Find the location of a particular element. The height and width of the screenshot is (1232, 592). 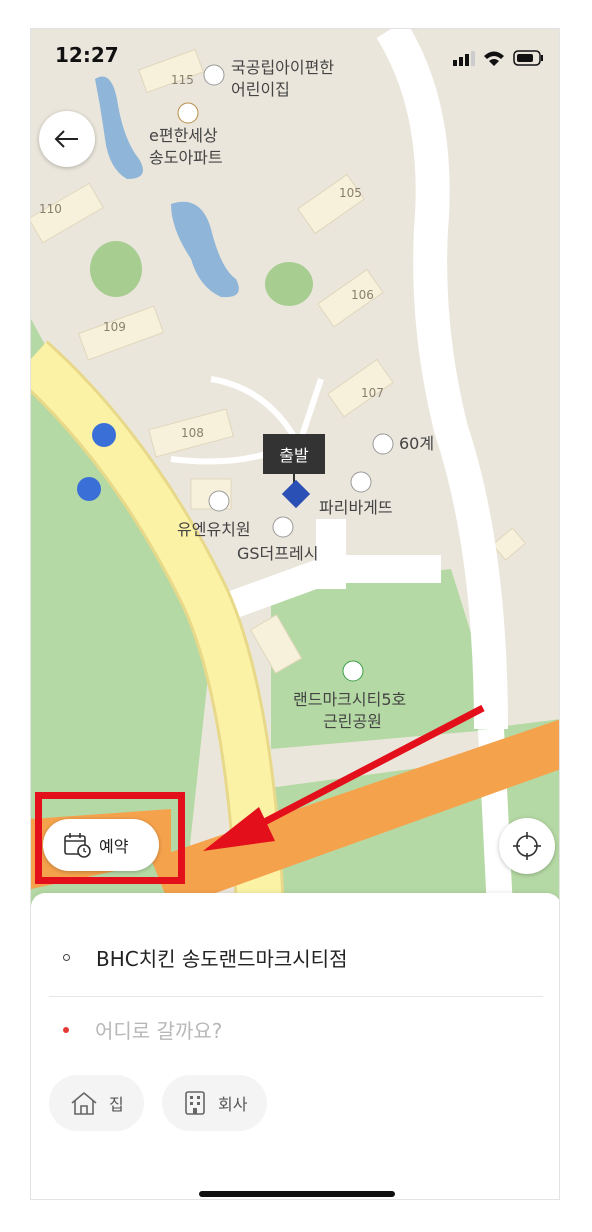

home-indicator is located at coordinates (297, 1194).